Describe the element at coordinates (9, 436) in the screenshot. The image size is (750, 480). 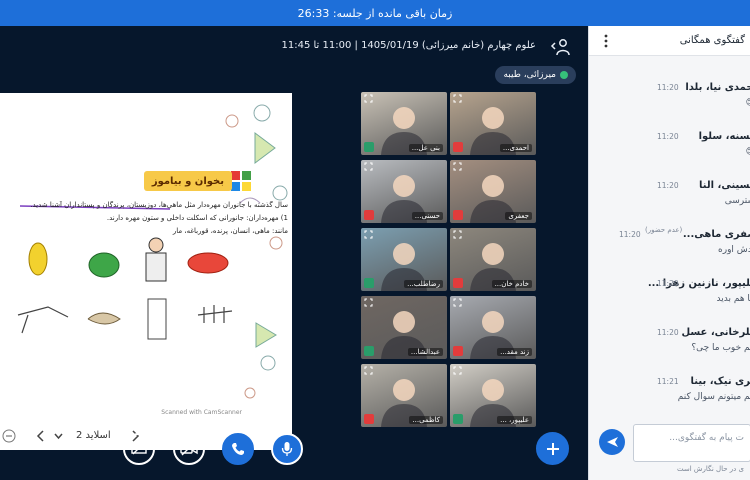
I see `zoom-out-icon` at that location.